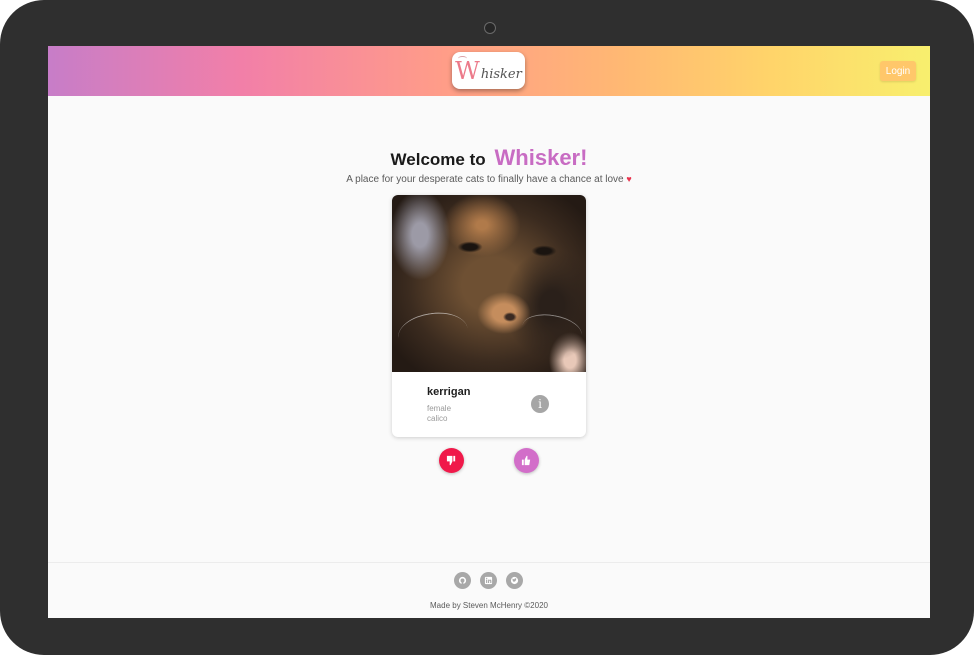  I want to click on dislike-button, so click(451, 460).